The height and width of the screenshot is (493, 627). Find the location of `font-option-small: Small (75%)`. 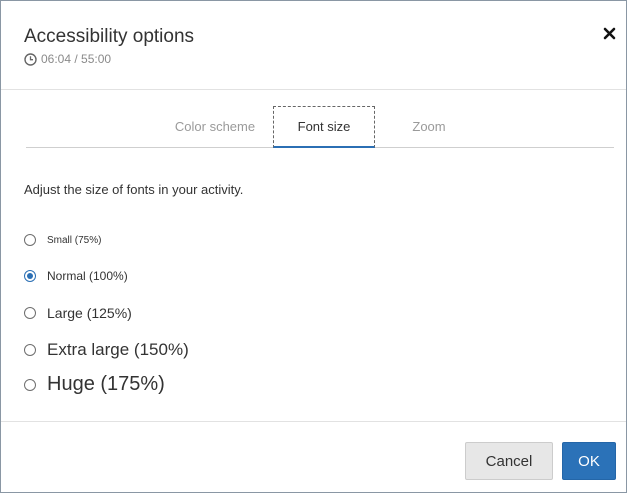

font-option-small: Small (75%) is located at coordinates (62, 240).